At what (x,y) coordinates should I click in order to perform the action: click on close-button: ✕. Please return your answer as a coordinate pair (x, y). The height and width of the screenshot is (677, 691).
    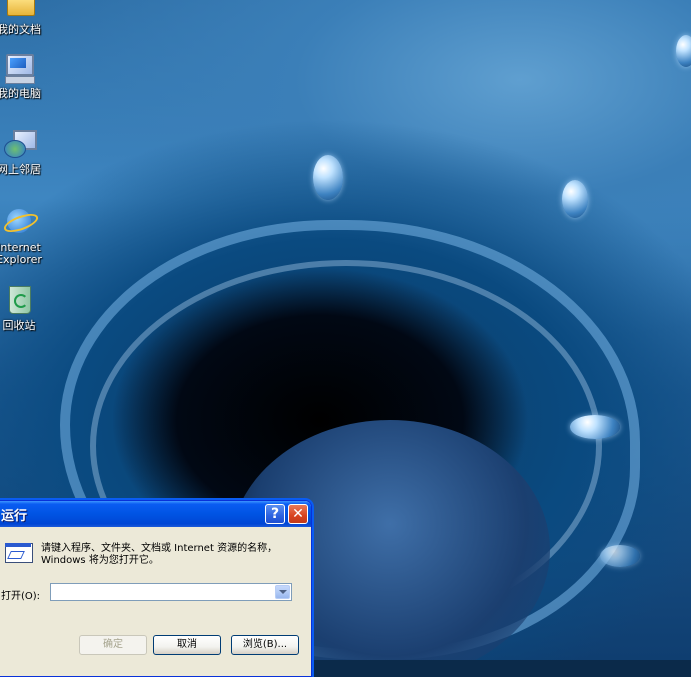
    Looking at the image, I should click on (298, 514).